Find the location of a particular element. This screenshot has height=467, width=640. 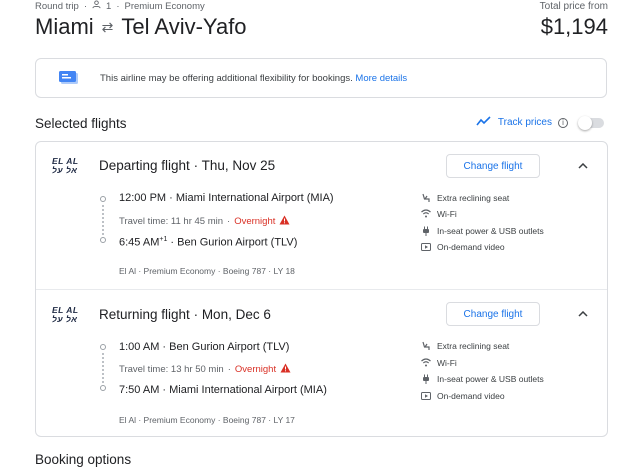

travel-time-row: Travel time: 13 hr 50 min · Overnight is located at coordinates (205, 369).